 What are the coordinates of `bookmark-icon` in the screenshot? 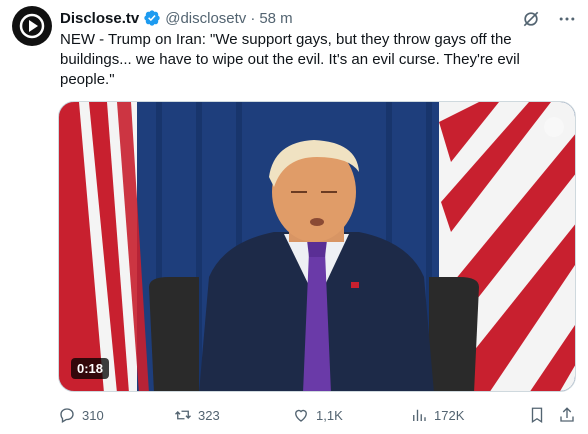 It's located at (537, 415).